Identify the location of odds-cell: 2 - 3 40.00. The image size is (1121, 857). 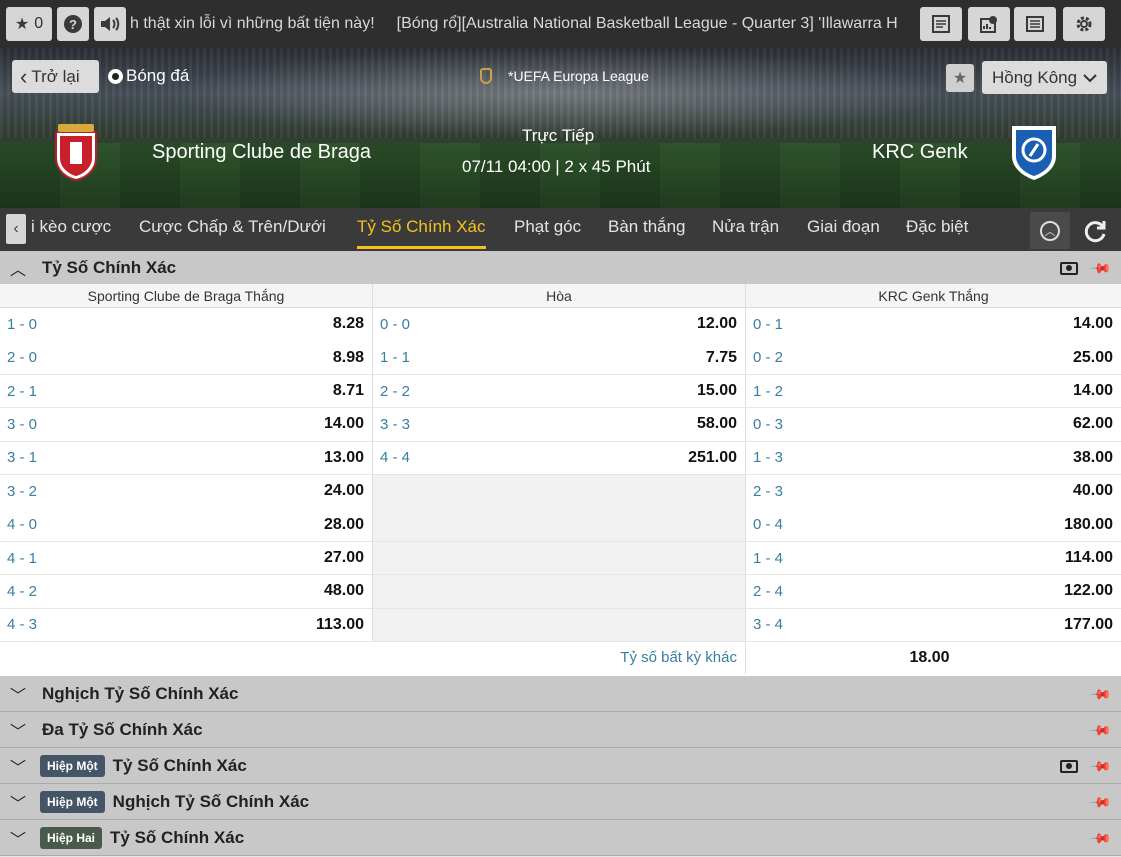
(933, 492).